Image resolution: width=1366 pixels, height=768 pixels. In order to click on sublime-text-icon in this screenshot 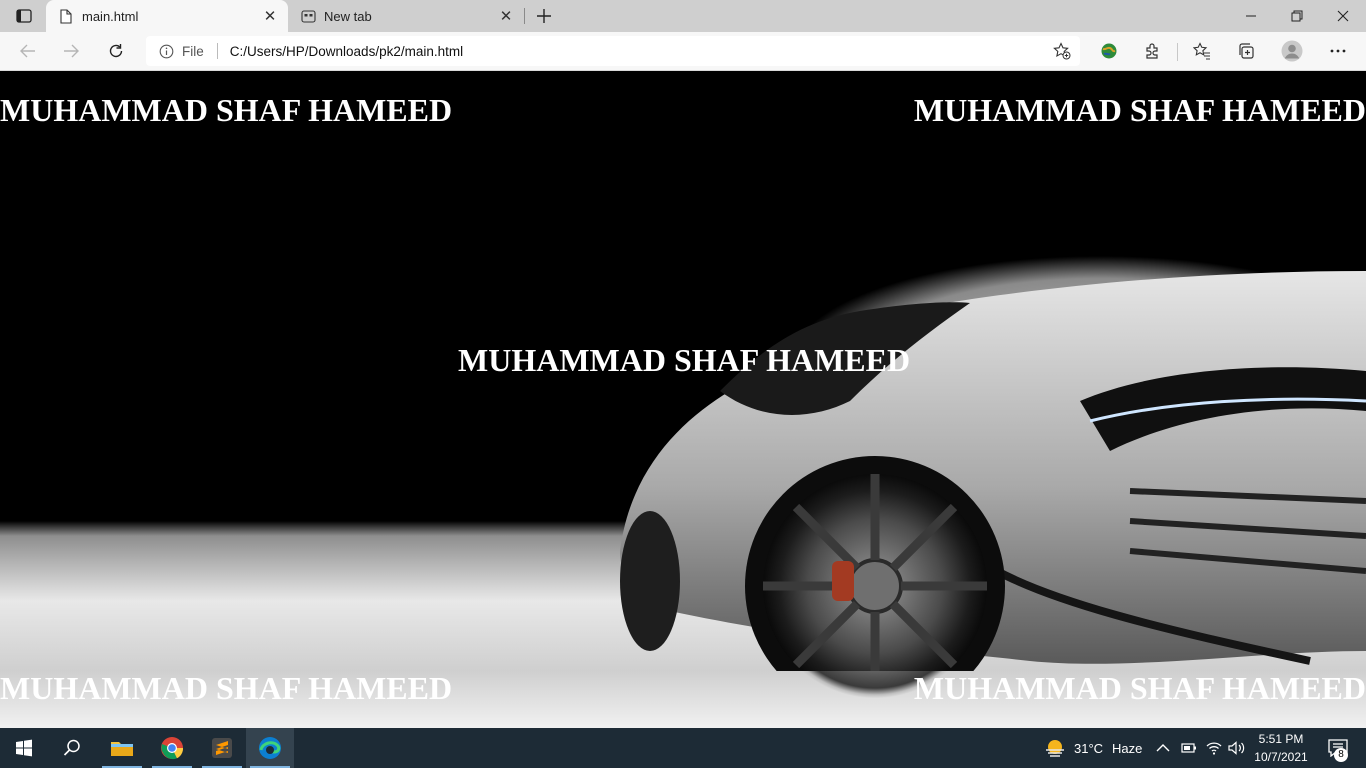, I will do `click(222, 748)`.